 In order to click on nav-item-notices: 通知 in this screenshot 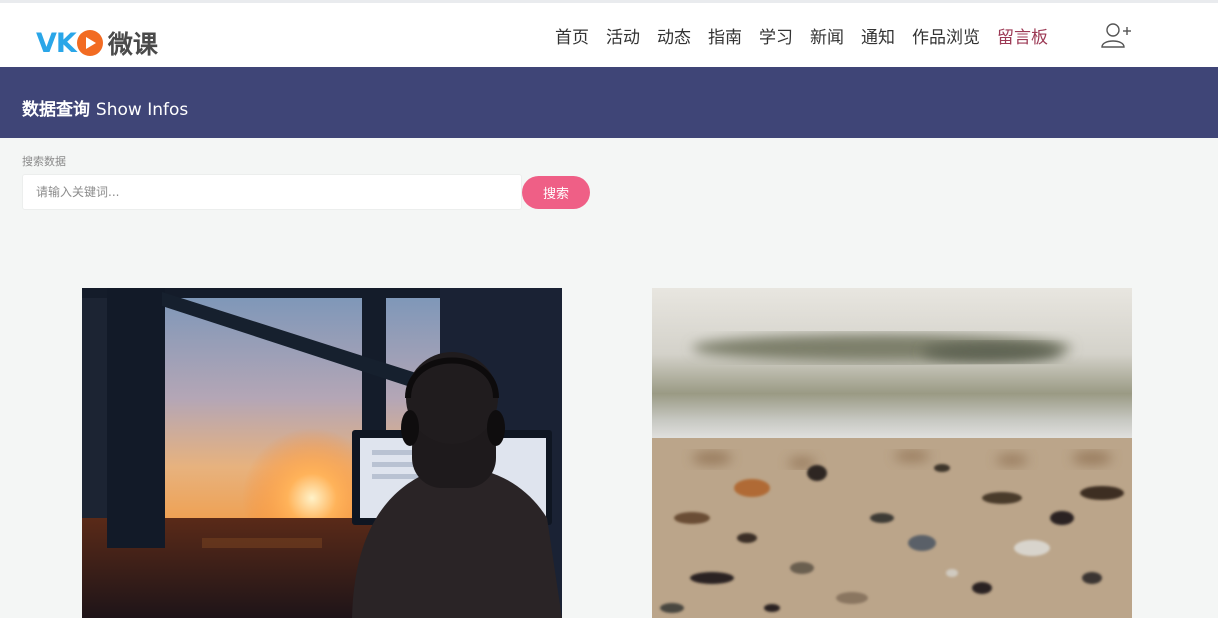, I will do `click(878, 38)`.